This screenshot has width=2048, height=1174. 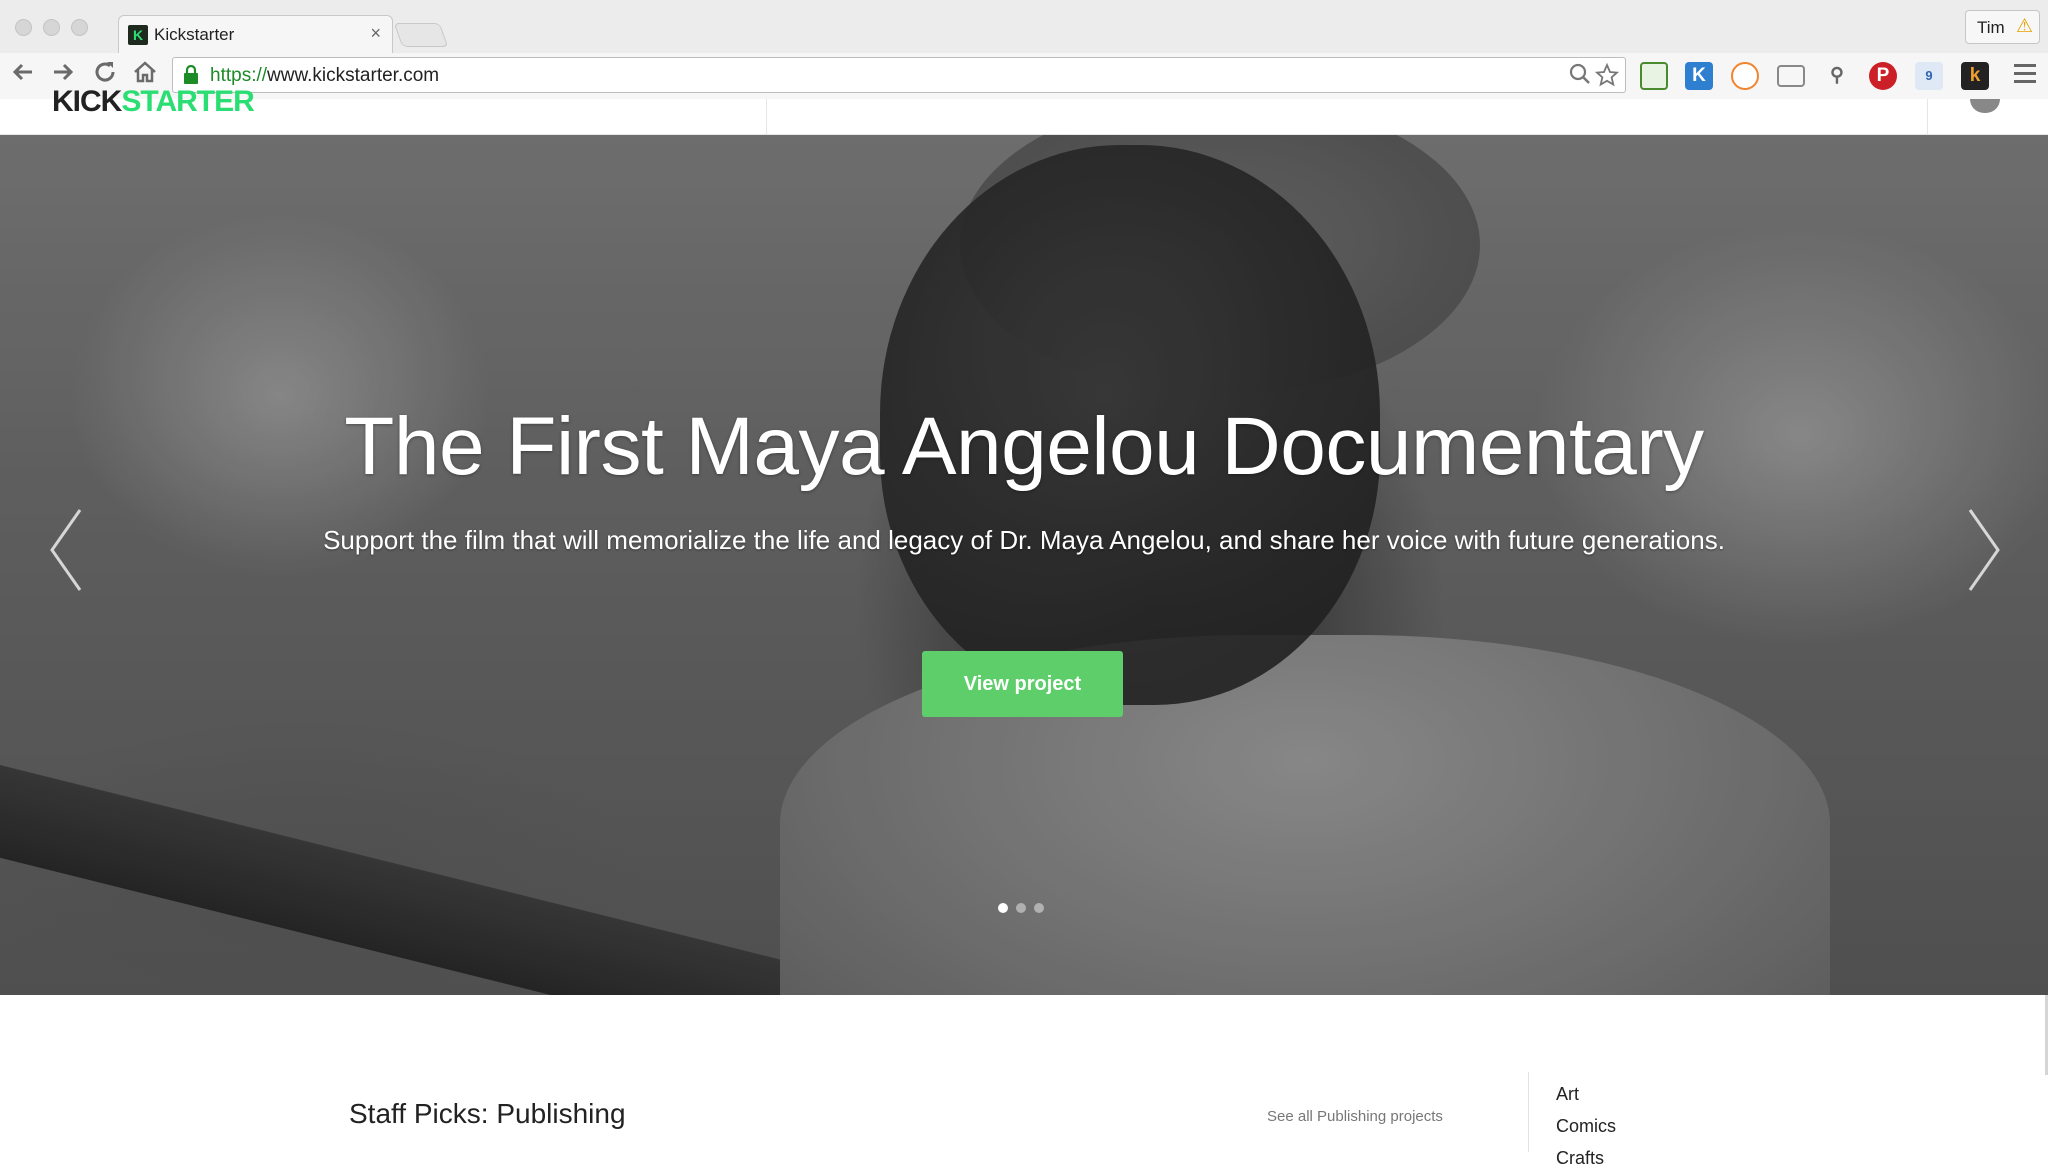 I want to click on grid-extension-icon: 9, so click(x=1929, y=76).